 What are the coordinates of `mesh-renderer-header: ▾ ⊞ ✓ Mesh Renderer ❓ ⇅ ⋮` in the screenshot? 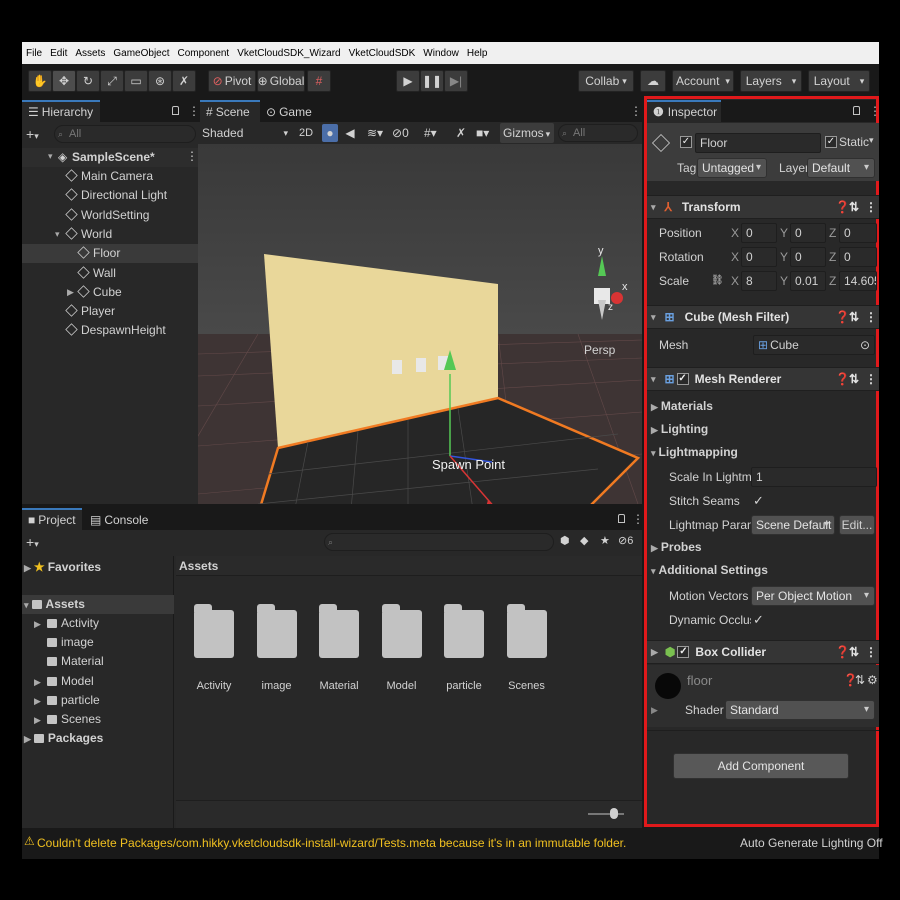 It's located at (763, 379).